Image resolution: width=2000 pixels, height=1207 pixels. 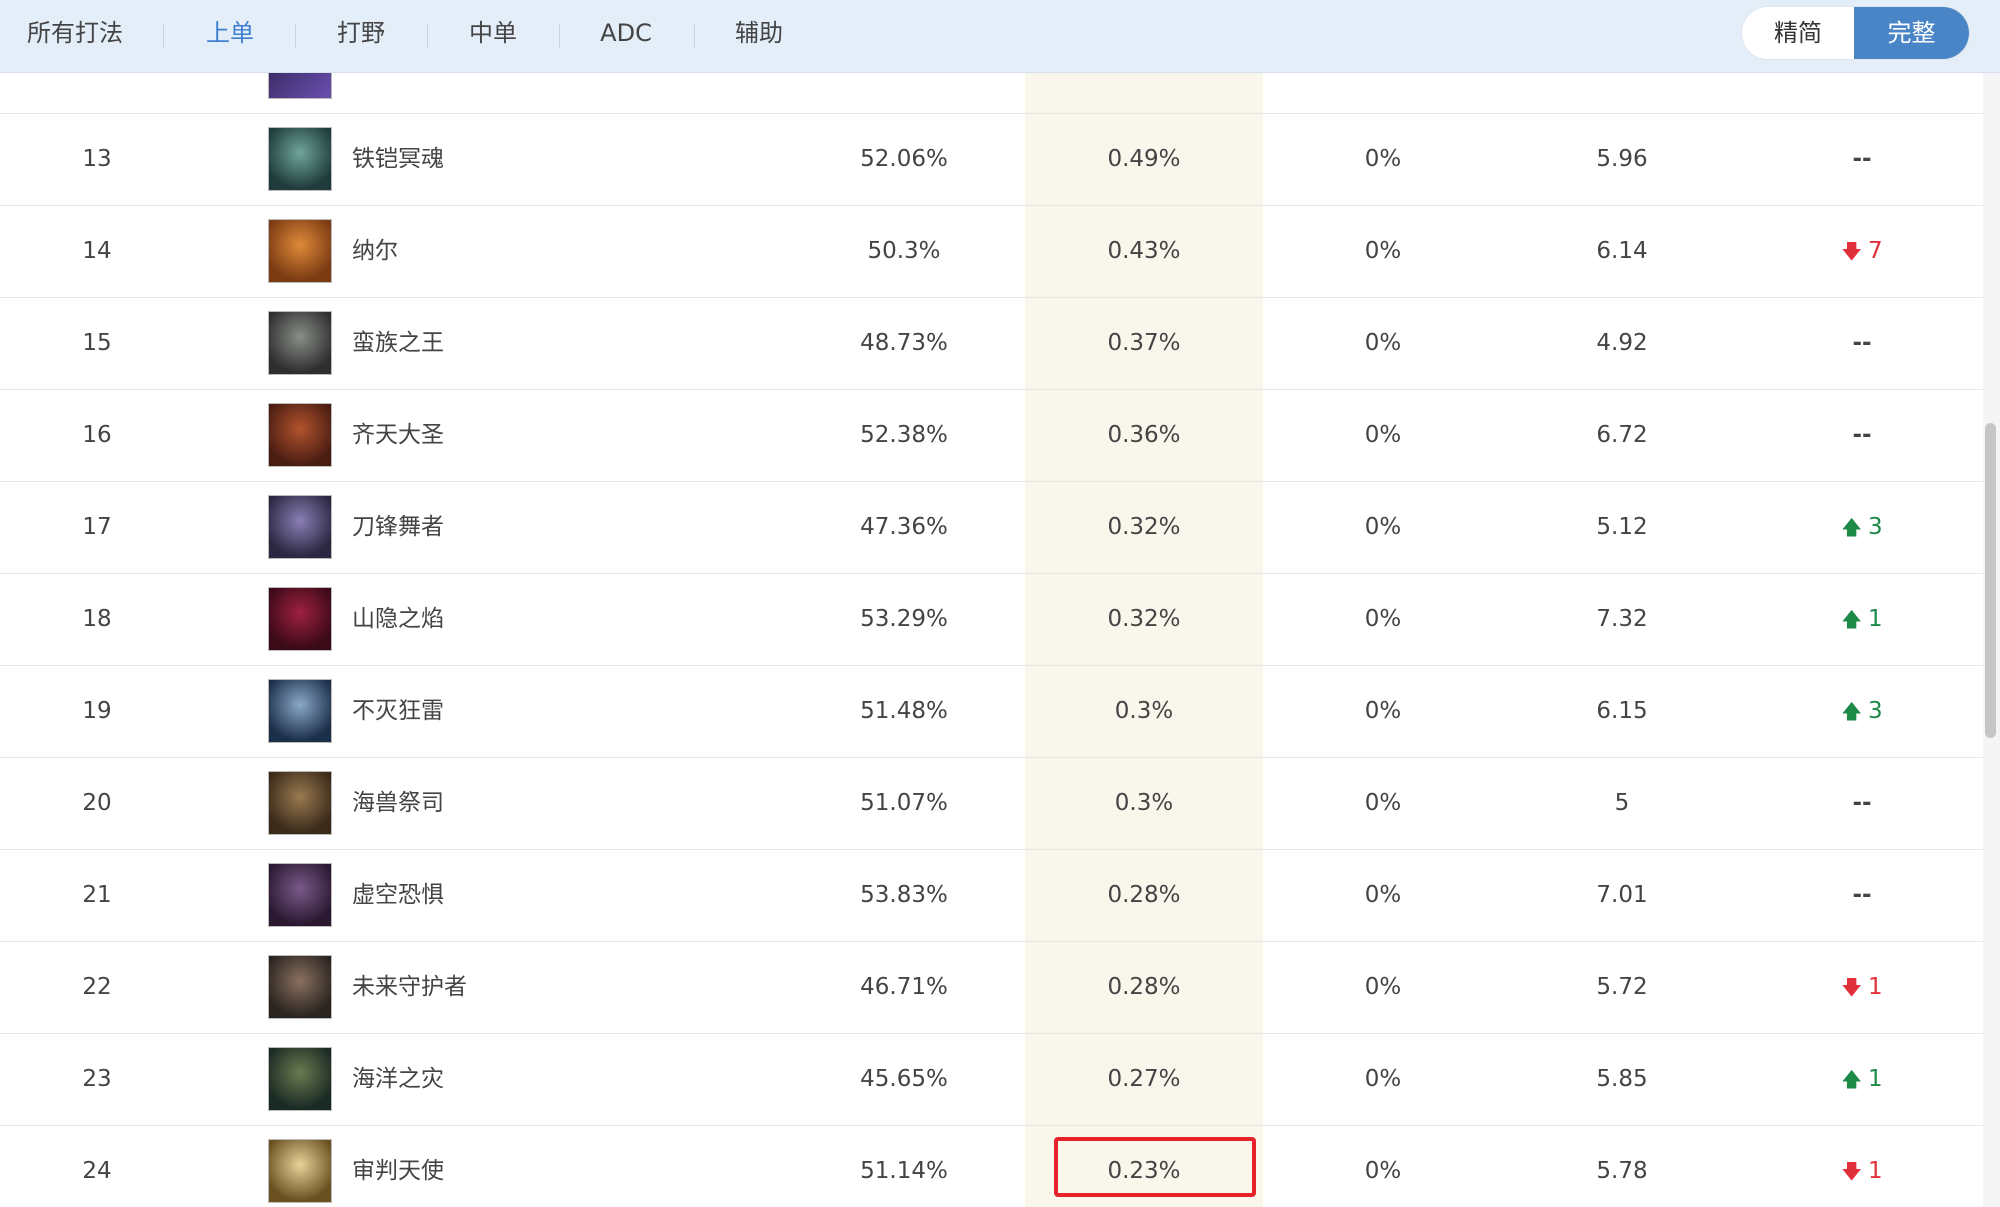 What do you see at coordinates (626, 36) in the screenshot?
I see `tab-adc: ADC` at bounding box center [626, 36].